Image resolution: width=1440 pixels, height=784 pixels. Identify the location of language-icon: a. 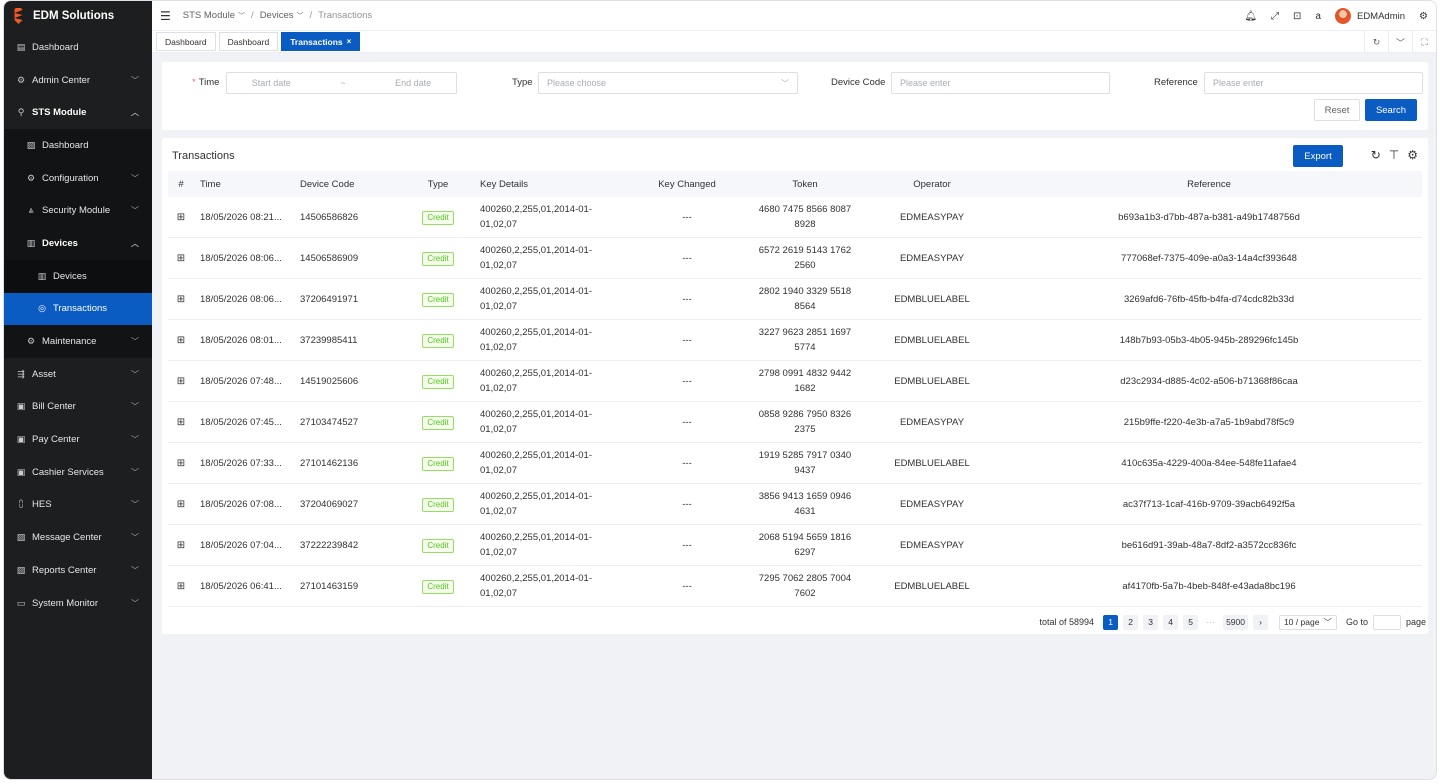
(1318, 16).